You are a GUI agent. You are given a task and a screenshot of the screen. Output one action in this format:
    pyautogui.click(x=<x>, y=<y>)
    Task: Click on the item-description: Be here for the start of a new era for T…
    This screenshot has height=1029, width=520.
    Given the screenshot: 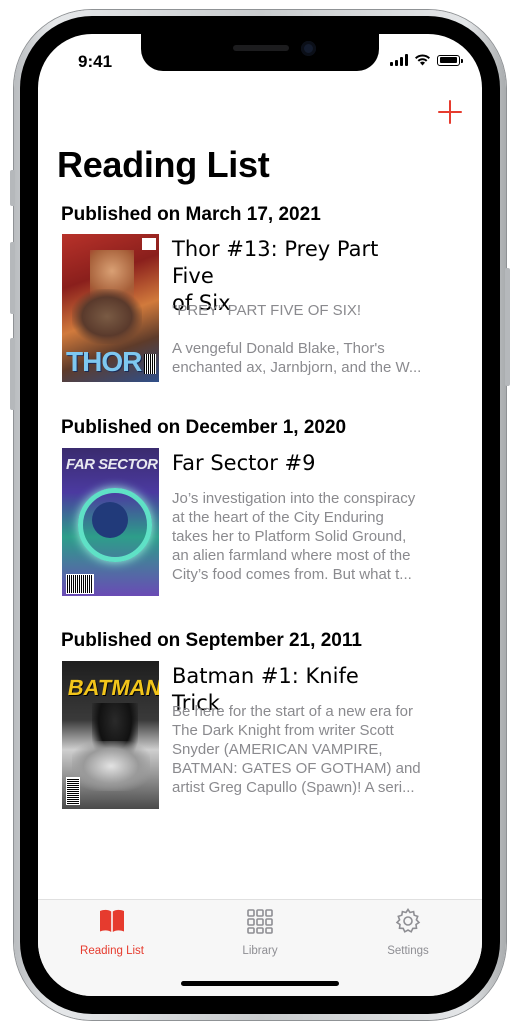 What is the action you would take?
    pyautogui.click(x=296, y=749)
    